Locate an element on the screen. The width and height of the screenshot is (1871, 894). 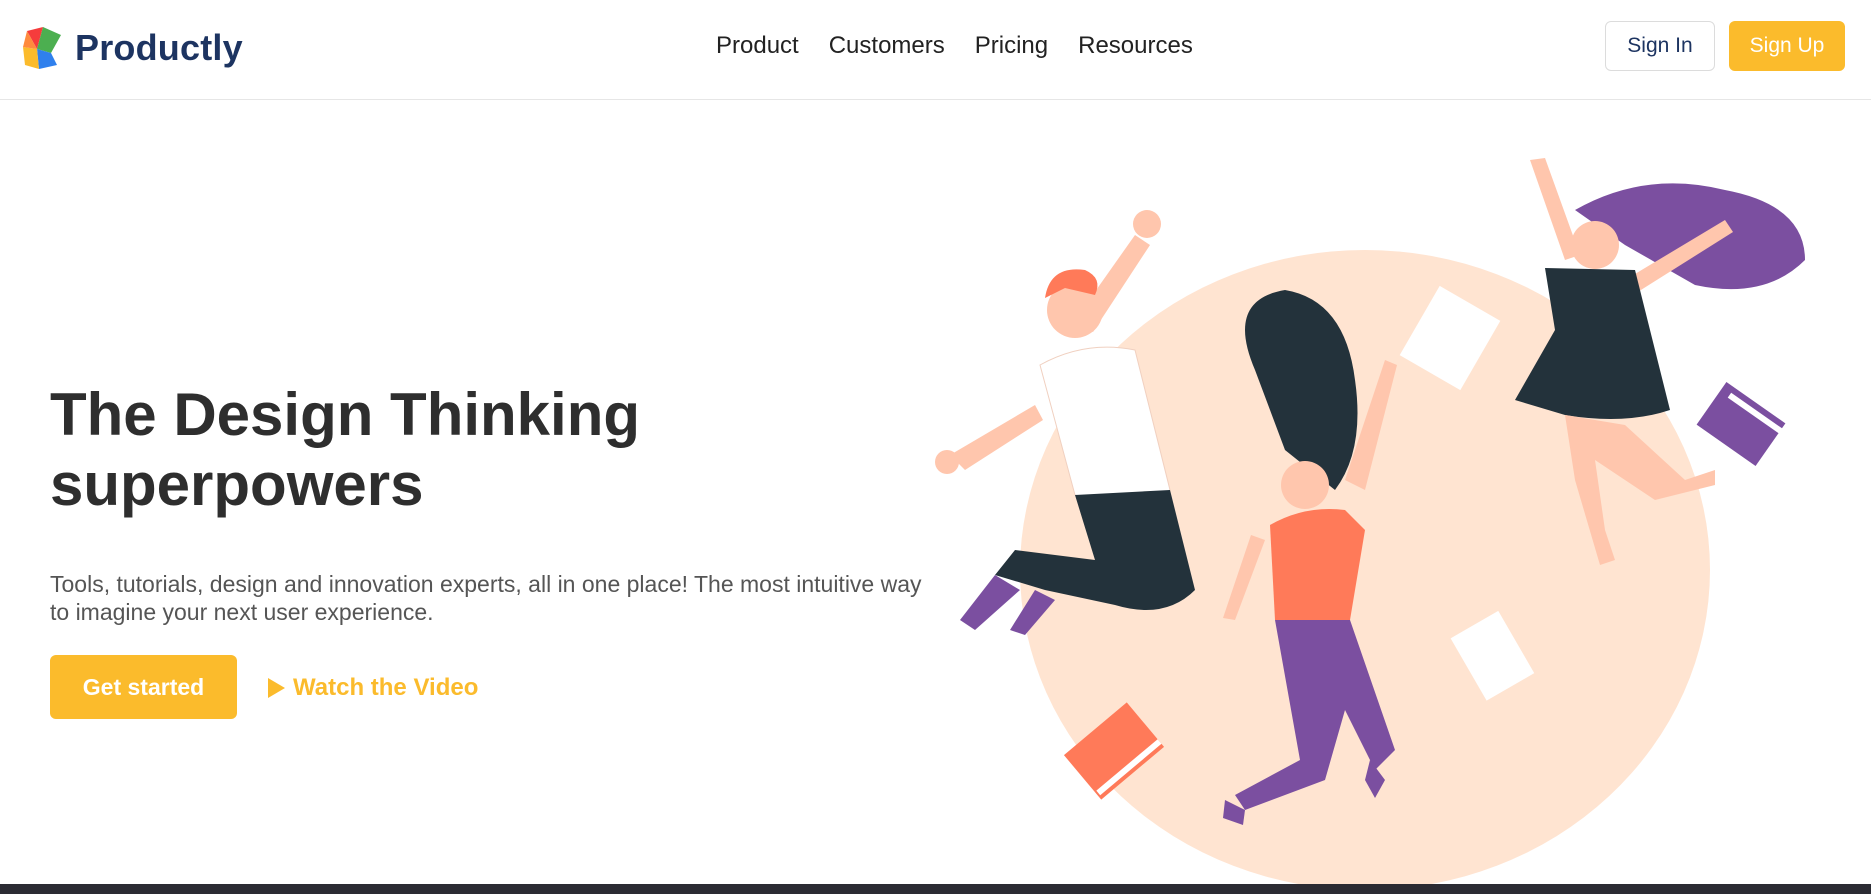
productly-logo-icon is located at coordinates (42, 48).